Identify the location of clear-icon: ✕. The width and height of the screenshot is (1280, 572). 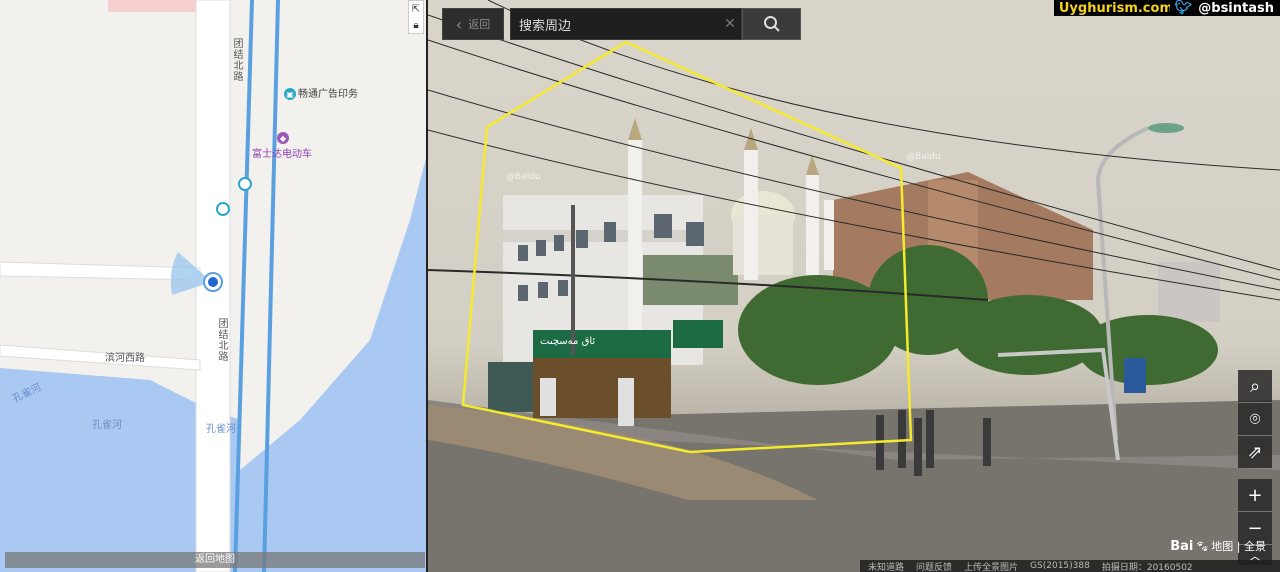
(730, 24).